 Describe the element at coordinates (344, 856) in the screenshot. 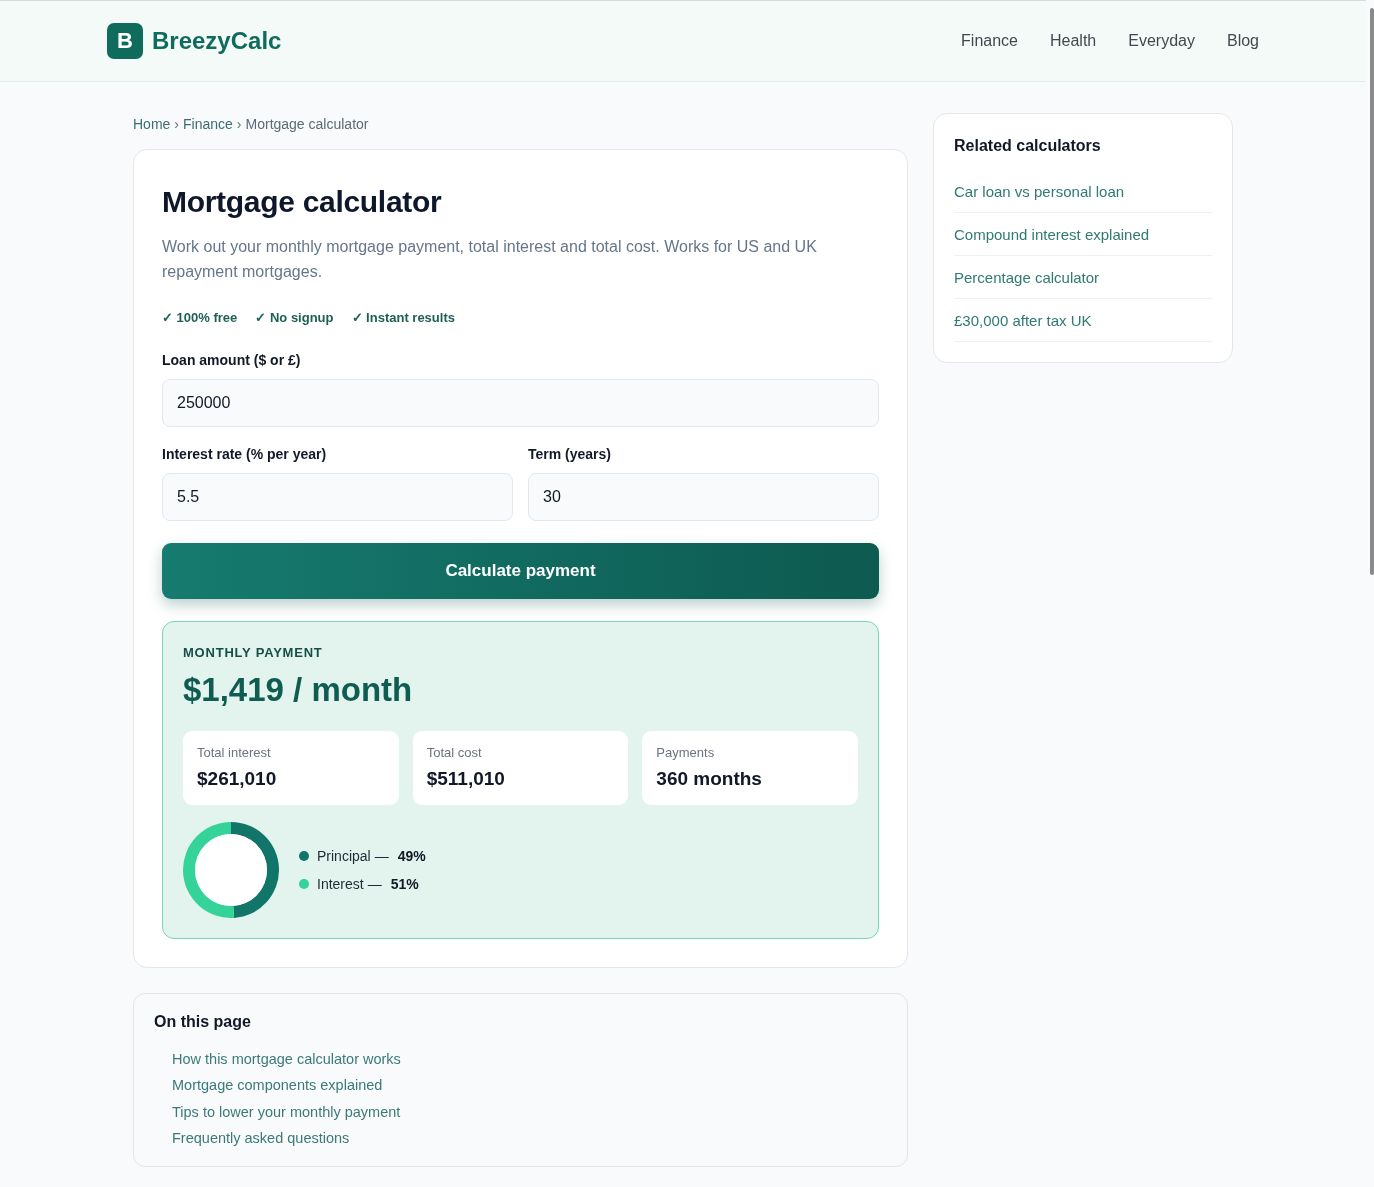

I see `legend-label: Principal` at that location.